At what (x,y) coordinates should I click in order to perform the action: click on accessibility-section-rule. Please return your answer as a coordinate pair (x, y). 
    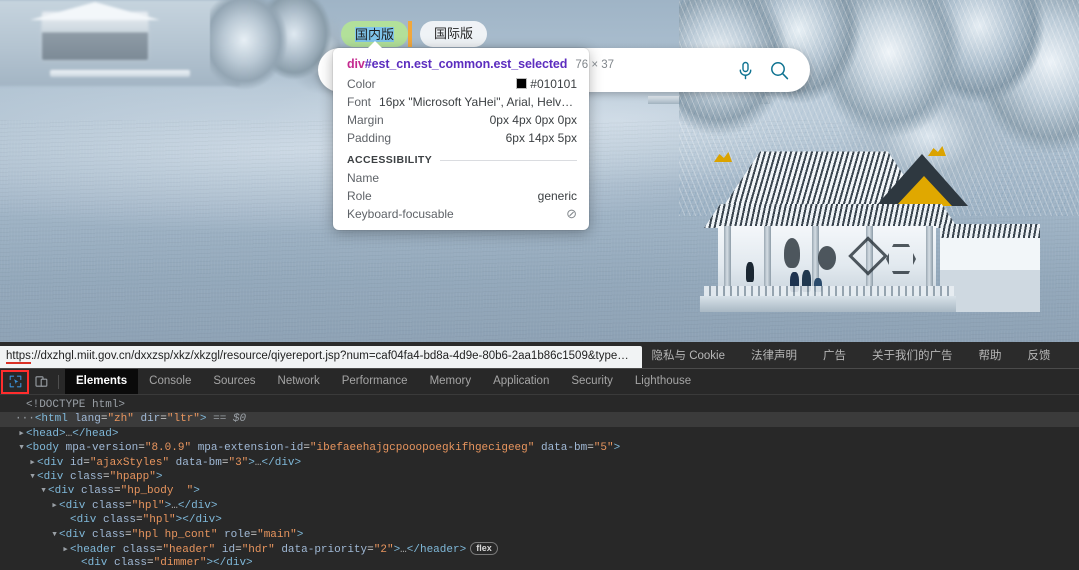
    Looking at the image, I should click on (508, 160).